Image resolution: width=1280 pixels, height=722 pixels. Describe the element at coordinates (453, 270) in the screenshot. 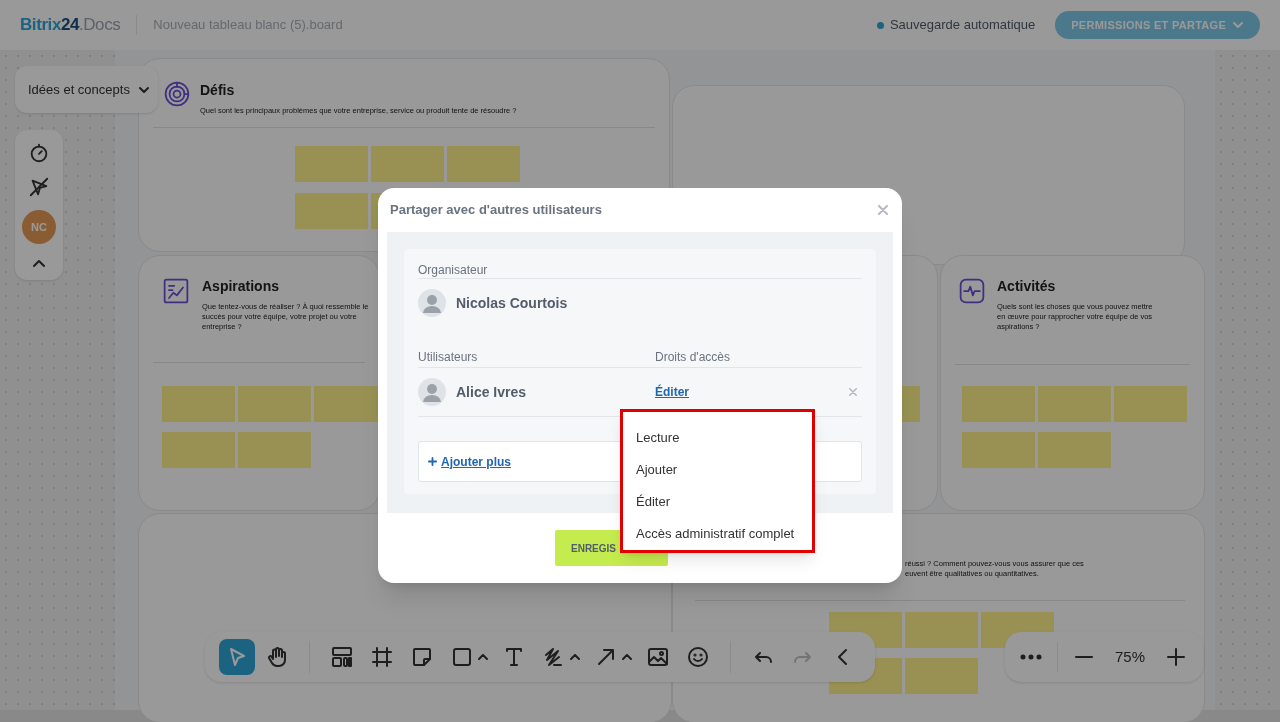

I see `section-label: Organisateur` at that location.